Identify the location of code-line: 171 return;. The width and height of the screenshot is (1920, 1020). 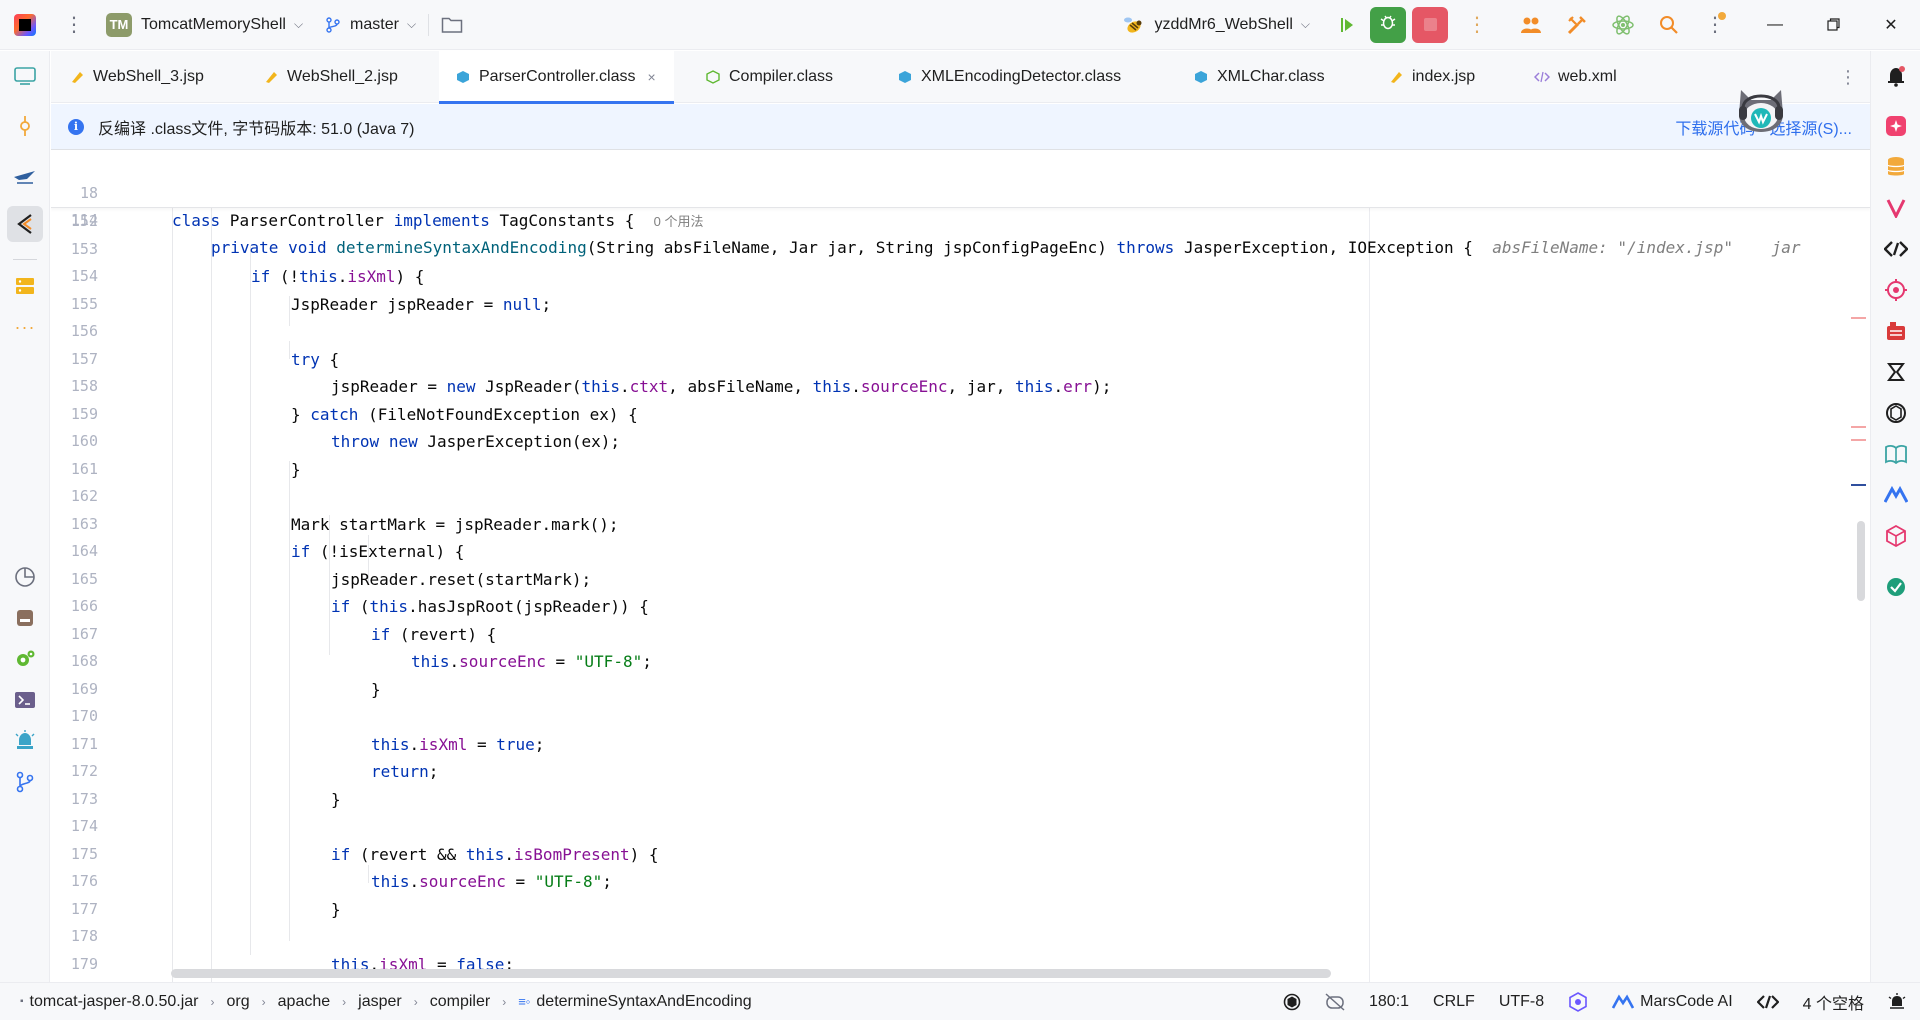
(960, 756).